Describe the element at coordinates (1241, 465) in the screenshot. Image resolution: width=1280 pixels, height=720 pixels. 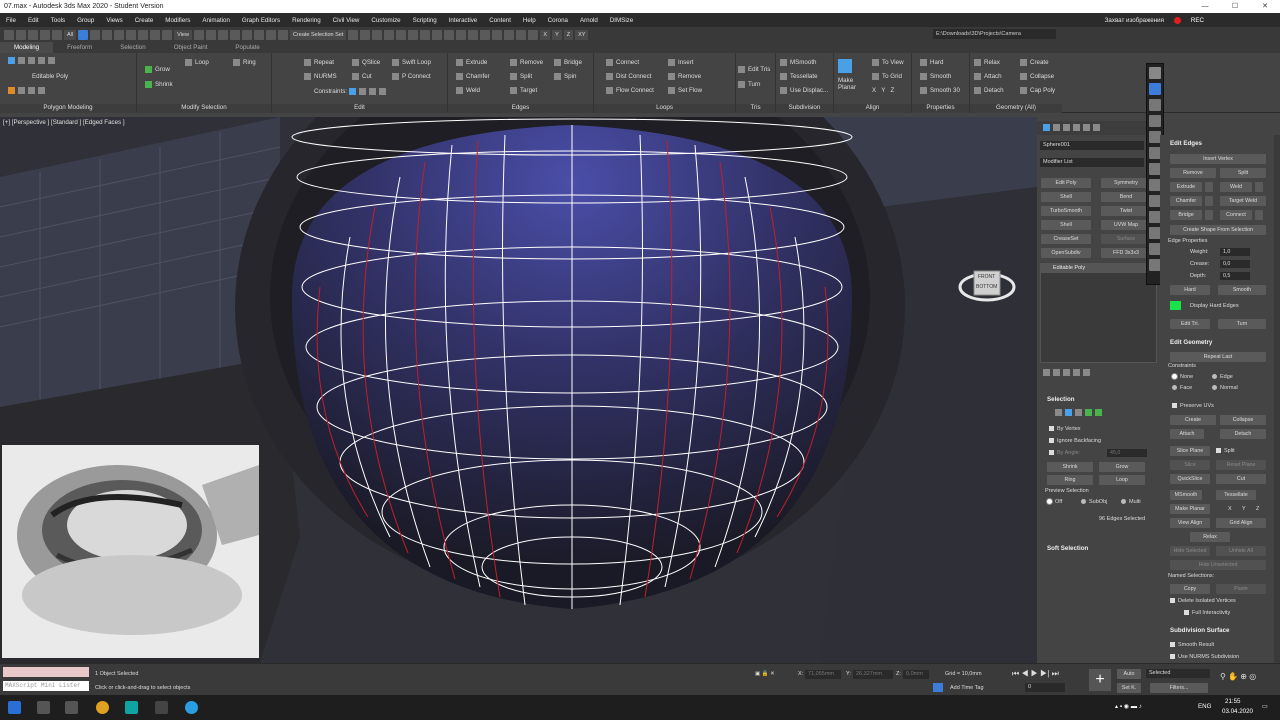
I see `reset-plane-button: Reset Plane` at that location.